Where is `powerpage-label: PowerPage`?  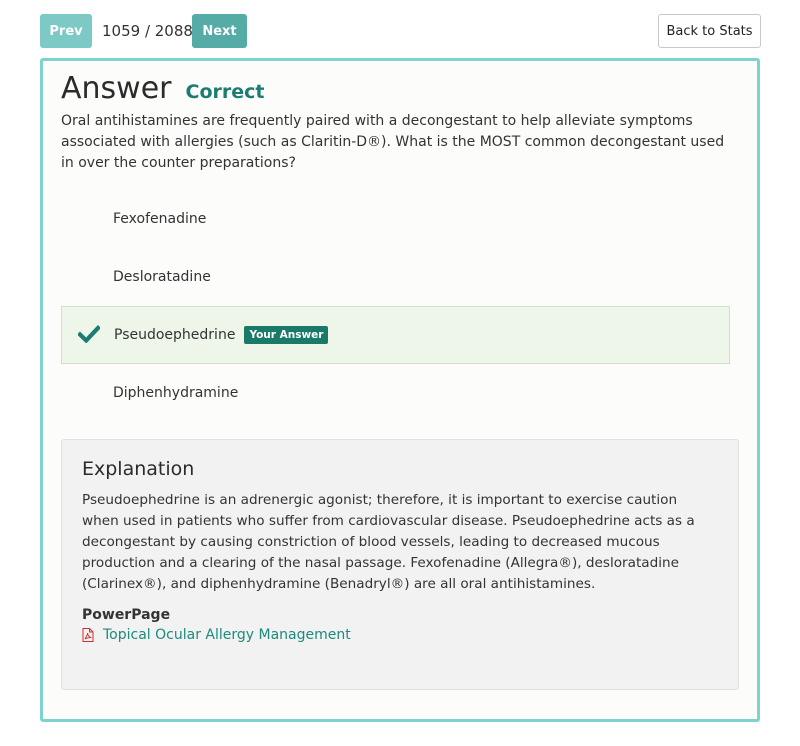
powerpage-label: PowerPage is located at coordinates (126, 615).